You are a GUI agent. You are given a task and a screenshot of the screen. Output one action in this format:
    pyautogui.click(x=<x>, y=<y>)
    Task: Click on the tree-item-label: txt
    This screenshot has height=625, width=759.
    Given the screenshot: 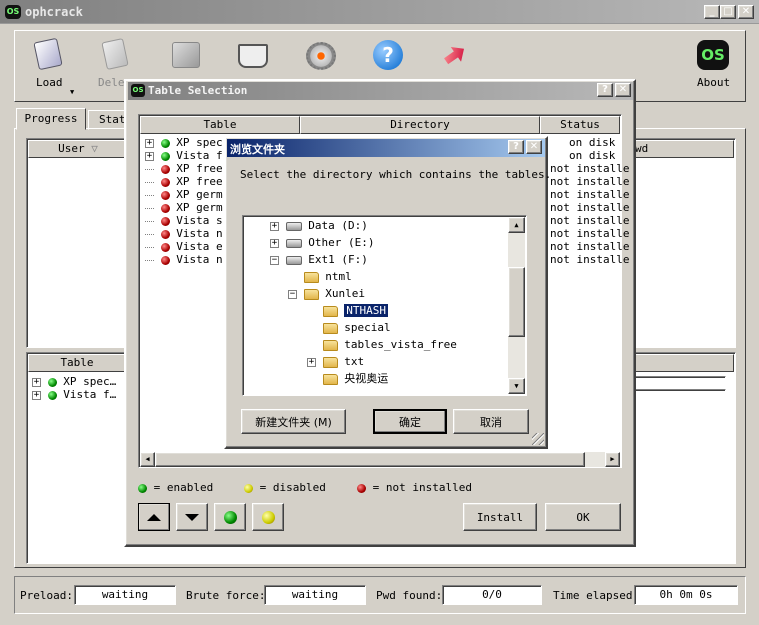 What is the action you would take?
    pyautogui.click(x=354, y=361)
    